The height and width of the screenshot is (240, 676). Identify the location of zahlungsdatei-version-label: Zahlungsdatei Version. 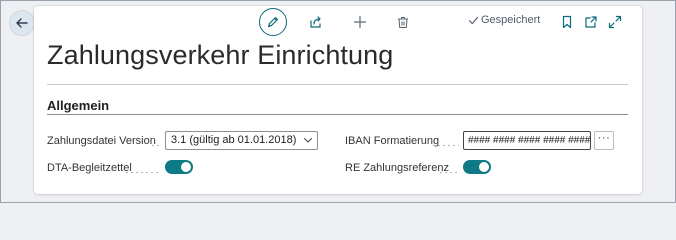
(101, 141).